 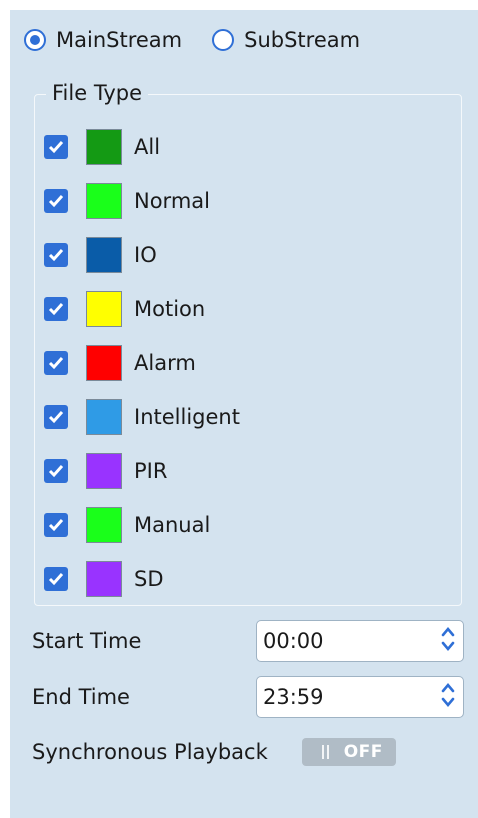 I want to click on file-type-item-sd: SD, so click(x=142, y=579).